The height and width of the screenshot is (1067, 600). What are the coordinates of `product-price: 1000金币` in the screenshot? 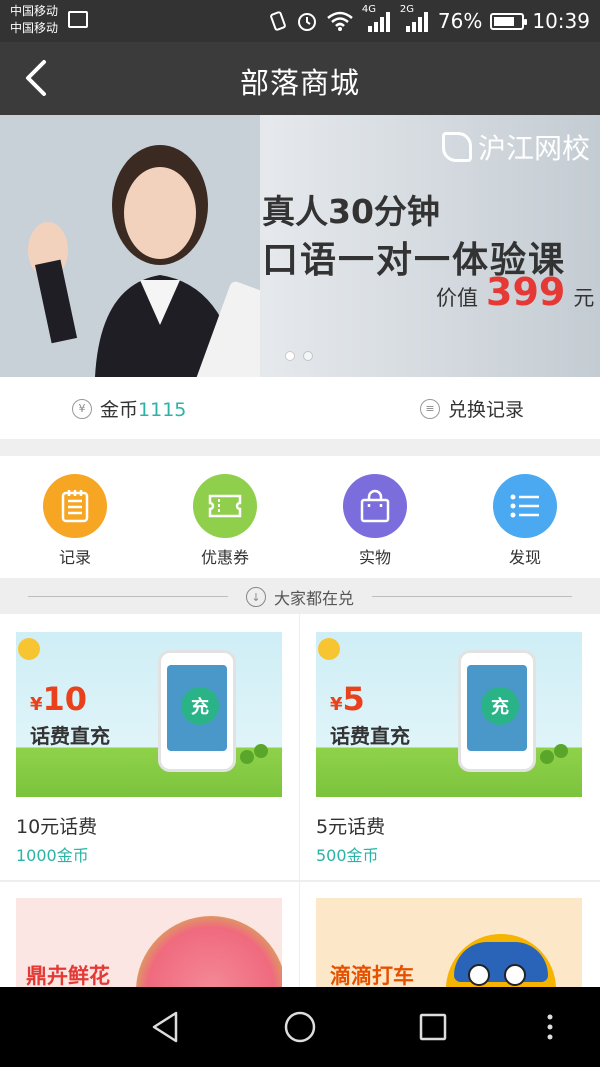 It's located at (52, 855).